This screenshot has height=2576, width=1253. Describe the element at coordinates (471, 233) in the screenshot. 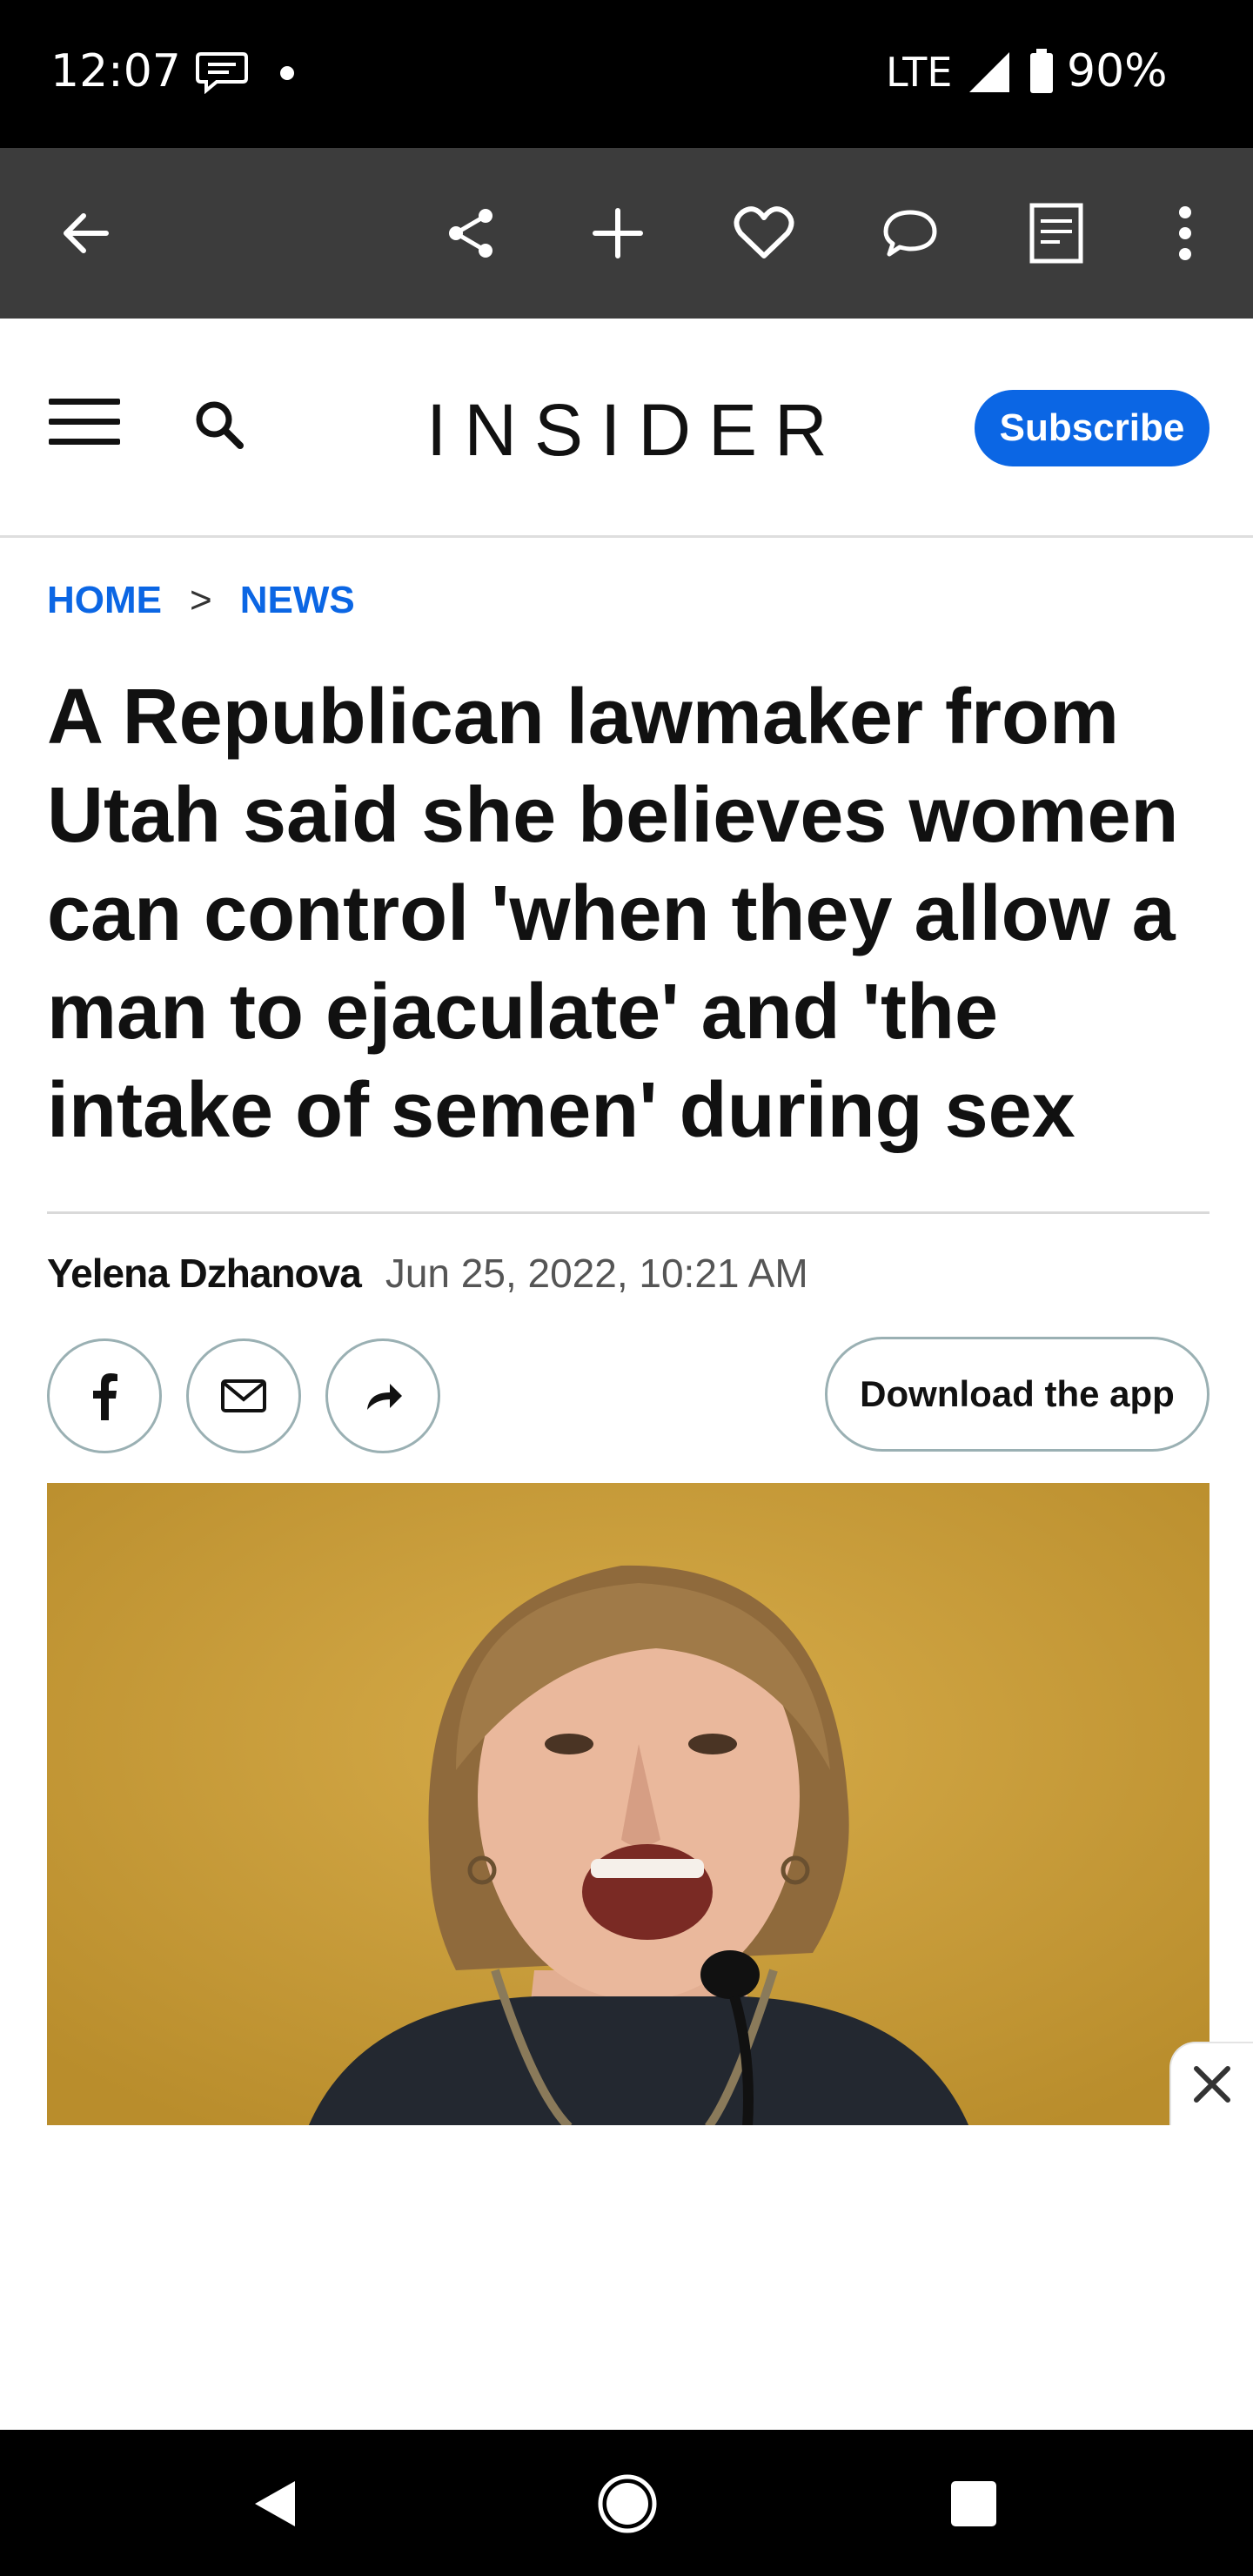

I see `share-icon` at that location.